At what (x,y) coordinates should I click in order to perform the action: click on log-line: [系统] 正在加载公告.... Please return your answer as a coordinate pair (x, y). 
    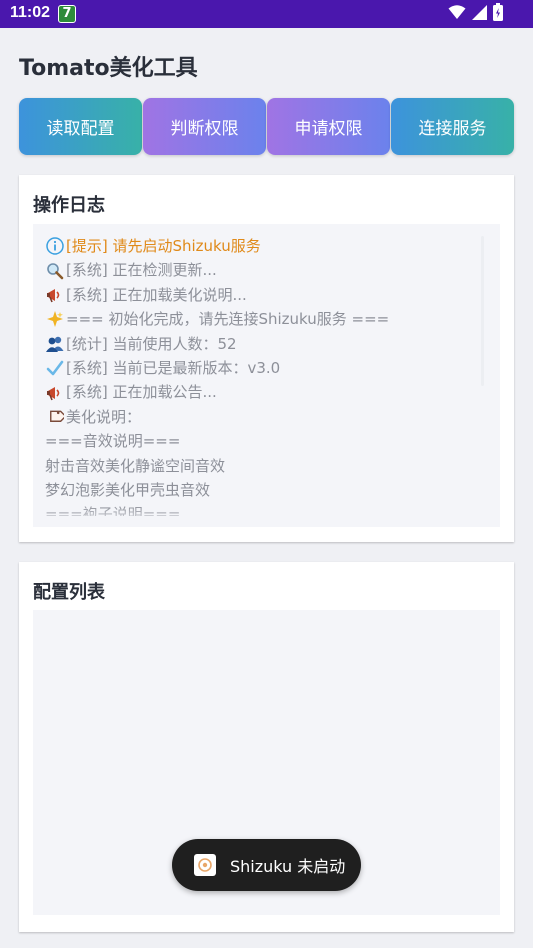
    Looking at the image, I should click on (265, 392).